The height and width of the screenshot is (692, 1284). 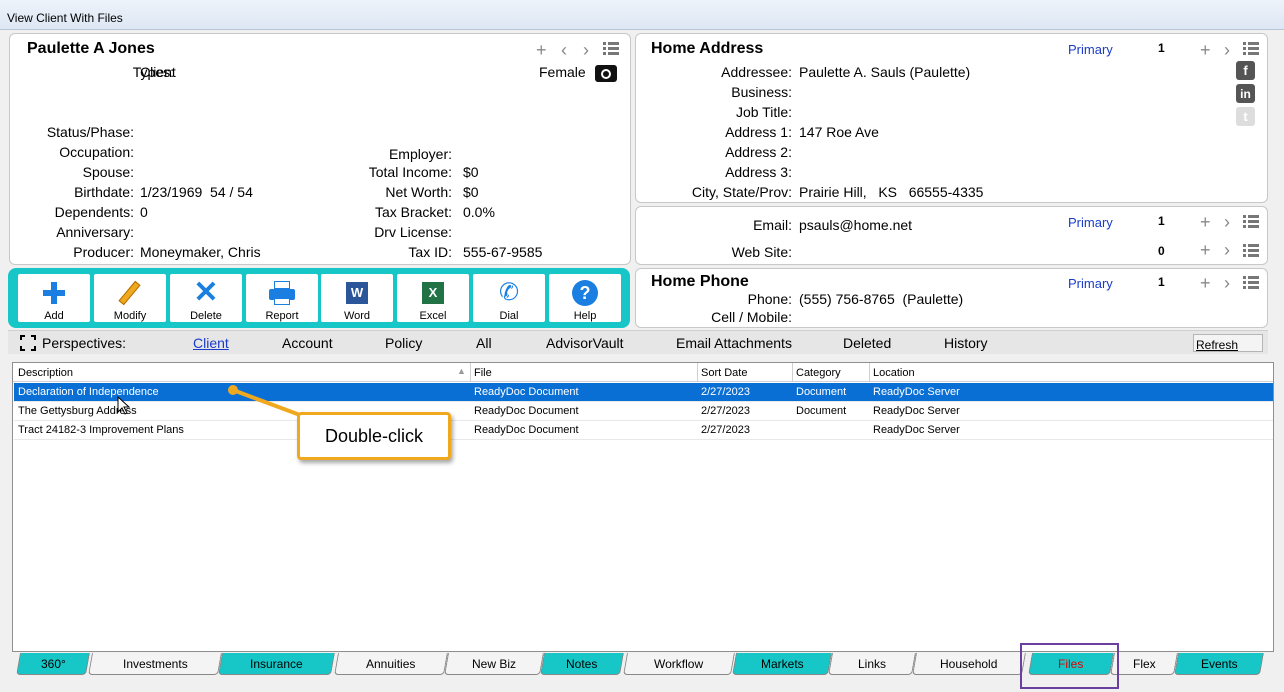 I want to click on phone-label: Phone:, so click(x=769, y=299).